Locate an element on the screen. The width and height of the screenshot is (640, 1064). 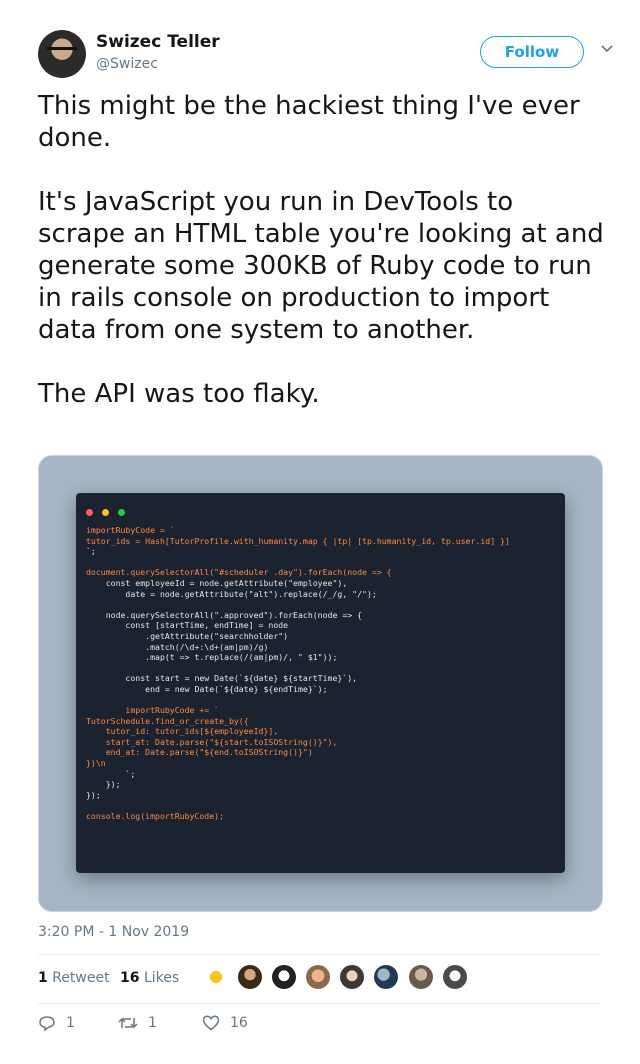
retweet-button: 1 is located at coordinates (137, 1026).